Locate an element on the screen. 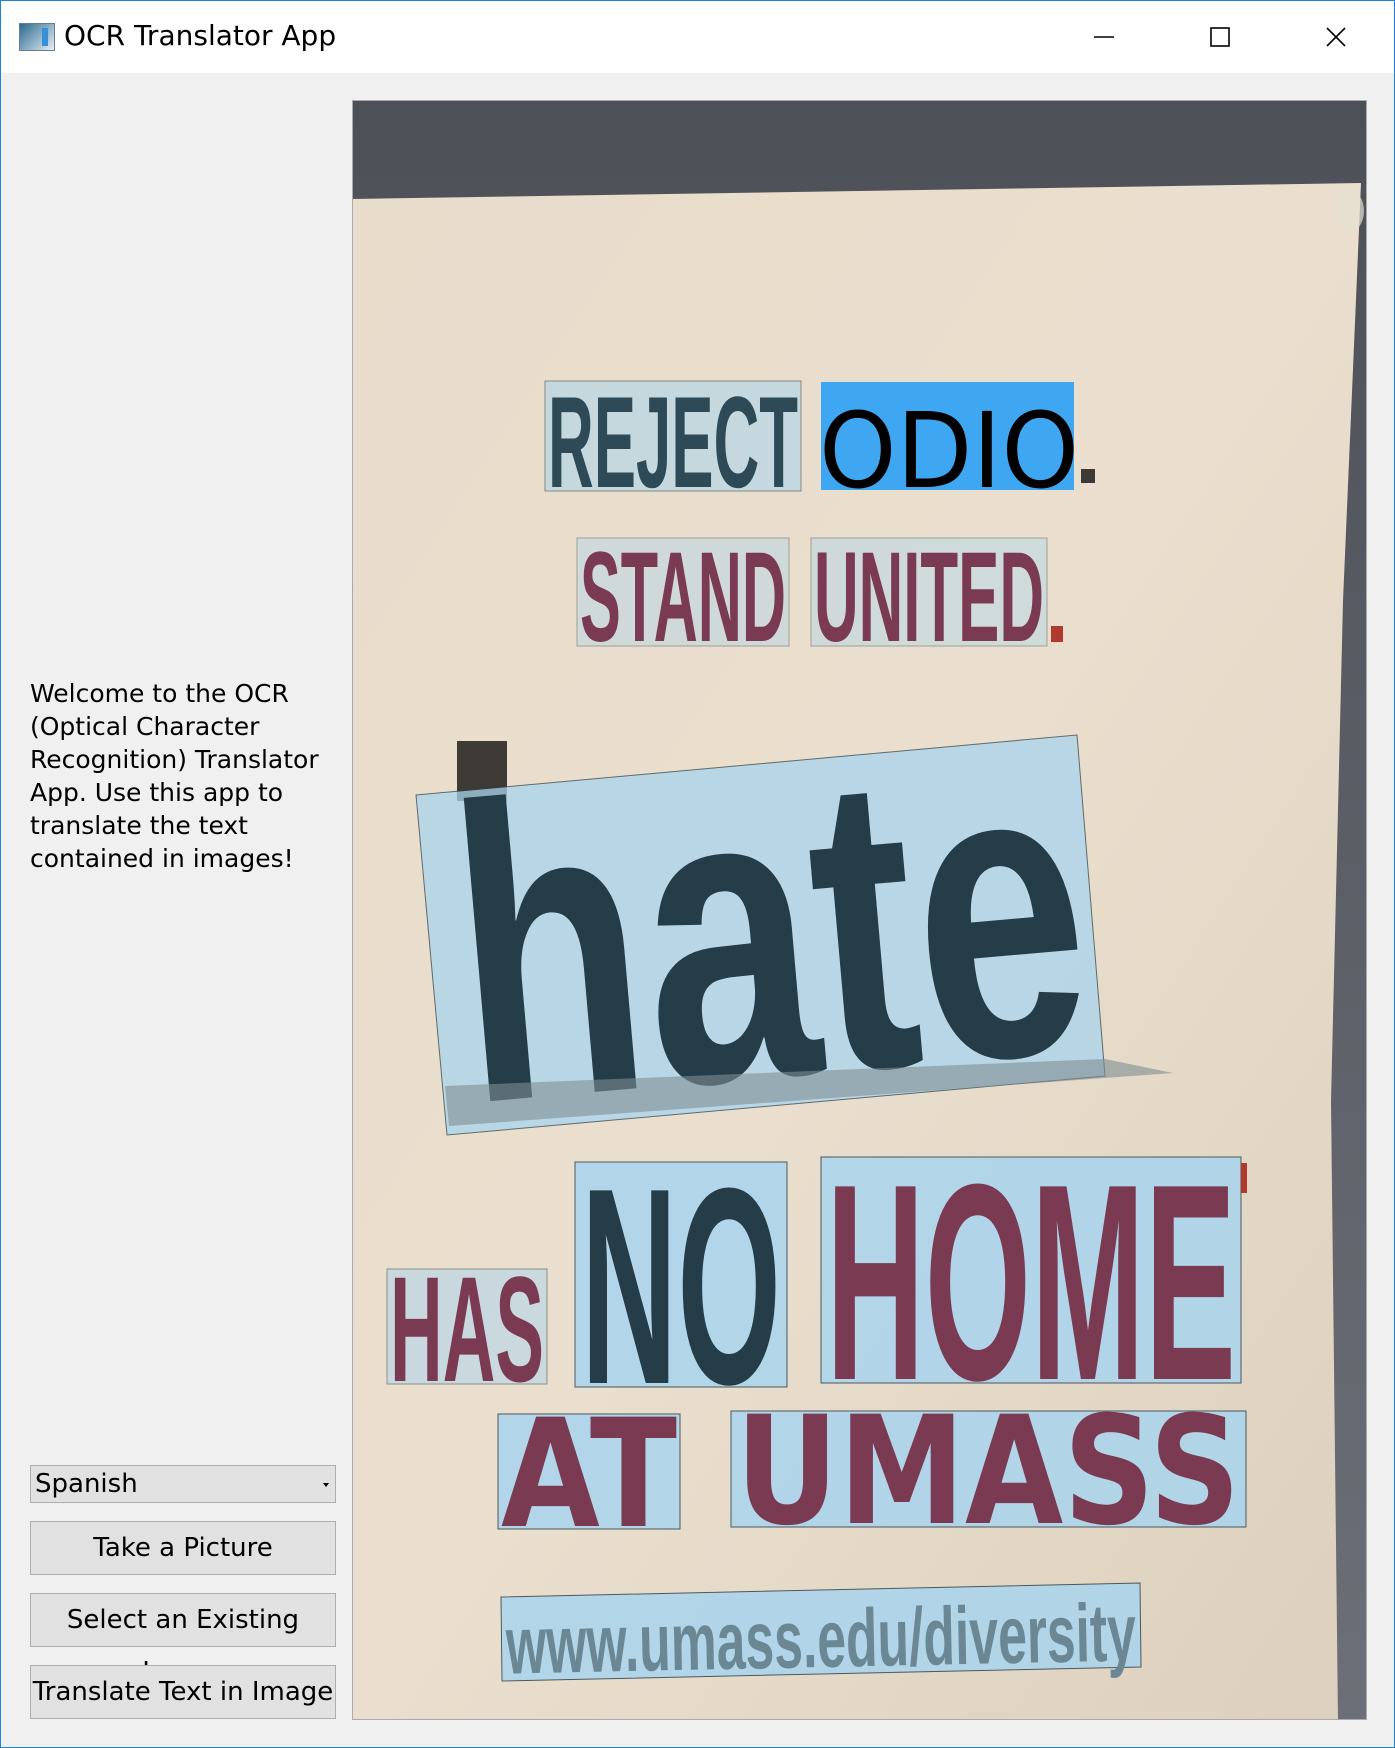  select-image-button: Select an Existing Image is located at coordinates (183, 1640).